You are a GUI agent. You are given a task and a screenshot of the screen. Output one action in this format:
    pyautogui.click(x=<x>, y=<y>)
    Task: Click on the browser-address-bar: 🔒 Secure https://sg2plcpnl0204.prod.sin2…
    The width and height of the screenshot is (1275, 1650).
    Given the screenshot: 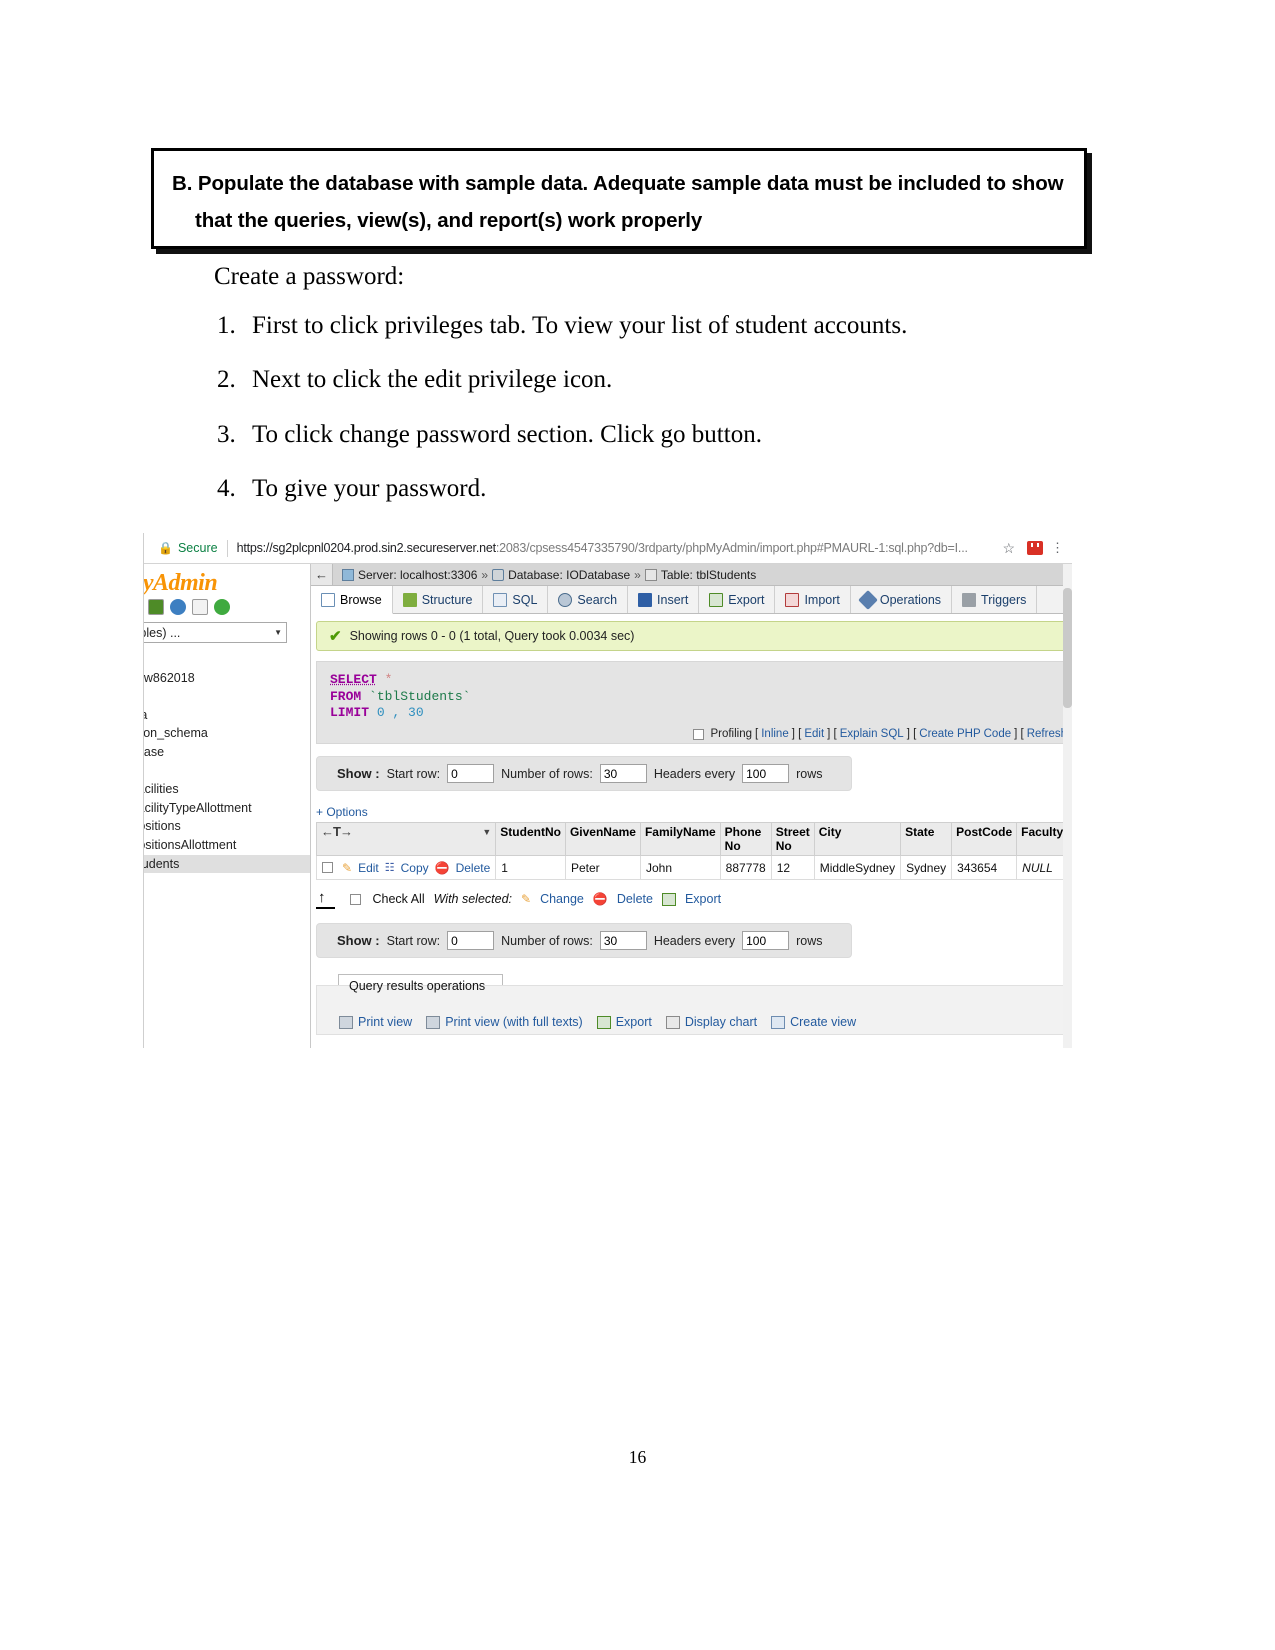 What is the action you would take?
    pyautogui.click(x=608, y=548)
    